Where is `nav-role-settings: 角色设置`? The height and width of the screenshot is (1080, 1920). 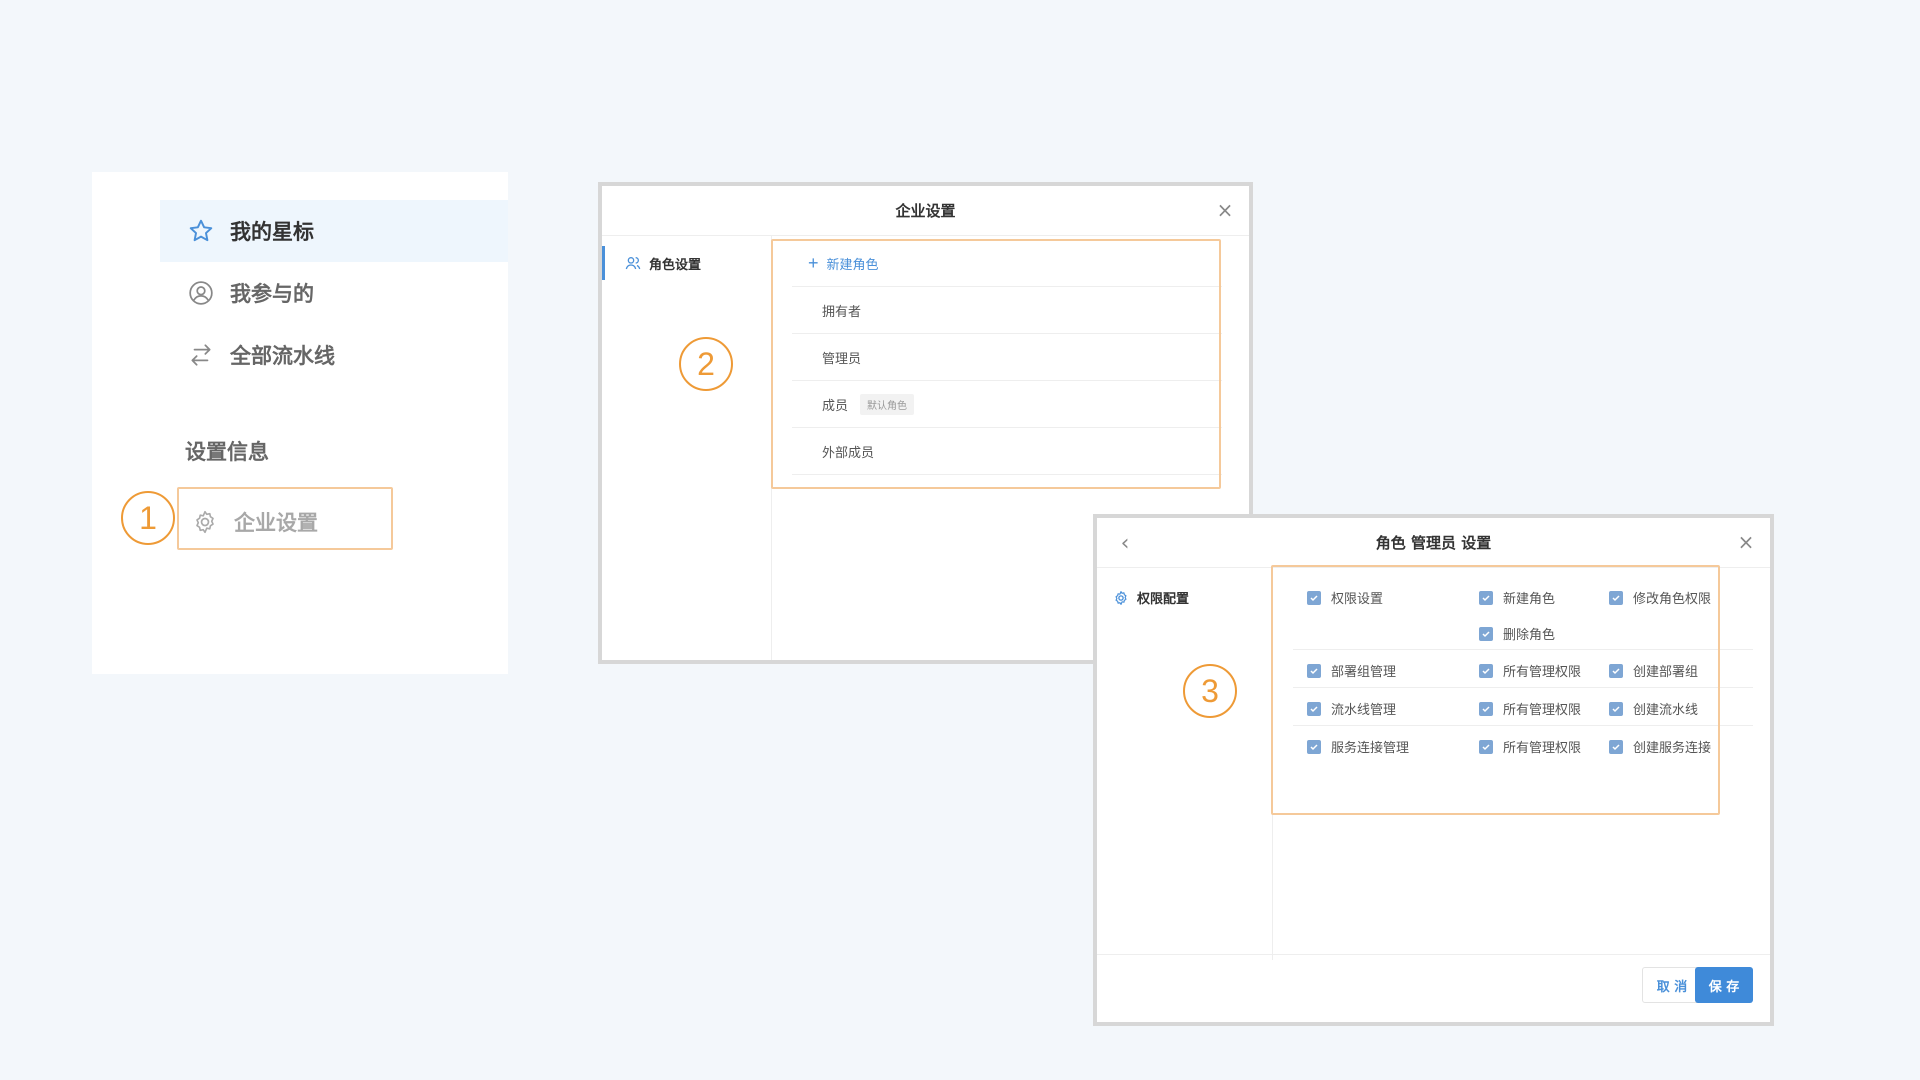
nav-role-settings: 角色设置 is located at coordinates (687, 263).